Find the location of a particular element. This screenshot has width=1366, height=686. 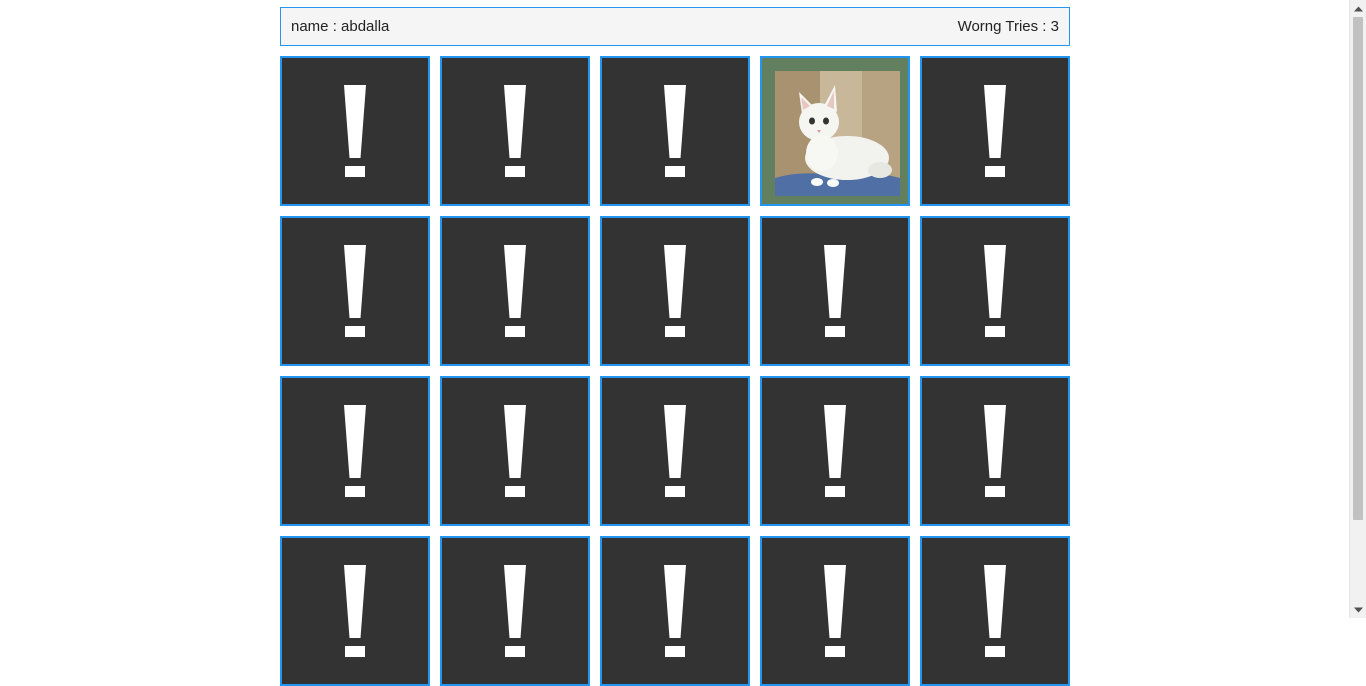

vertical-scrollbar is located at coordinates (1357, 309).